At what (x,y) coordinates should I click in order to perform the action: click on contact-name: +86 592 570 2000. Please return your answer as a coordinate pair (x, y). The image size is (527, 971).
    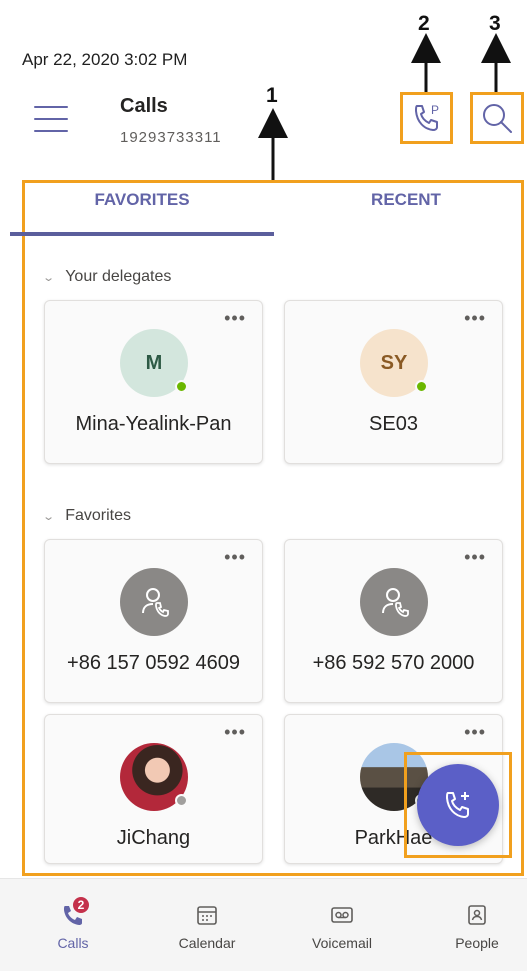
    Looking at the image, I should click on (393, 663).